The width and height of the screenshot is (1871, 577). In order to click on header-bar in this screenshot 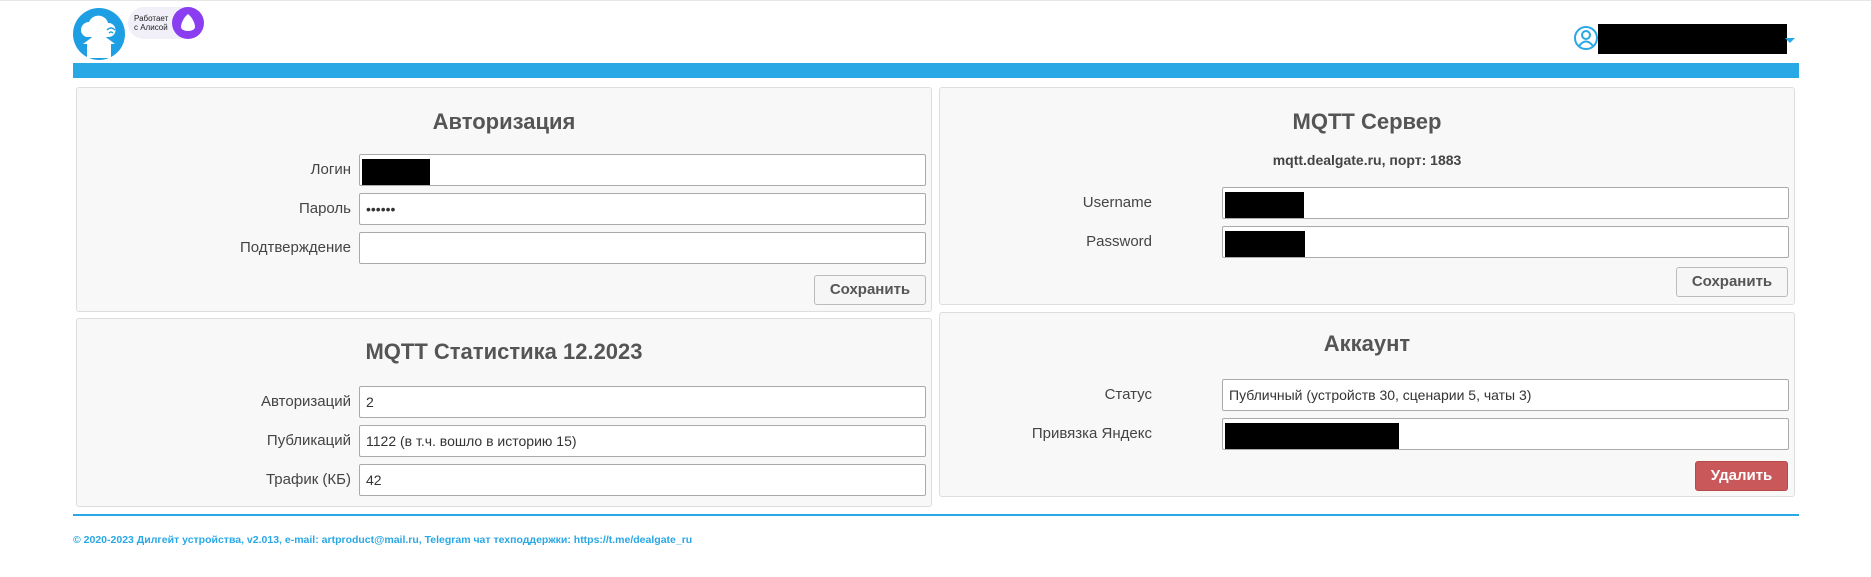, I will do `click(936, 70)`.